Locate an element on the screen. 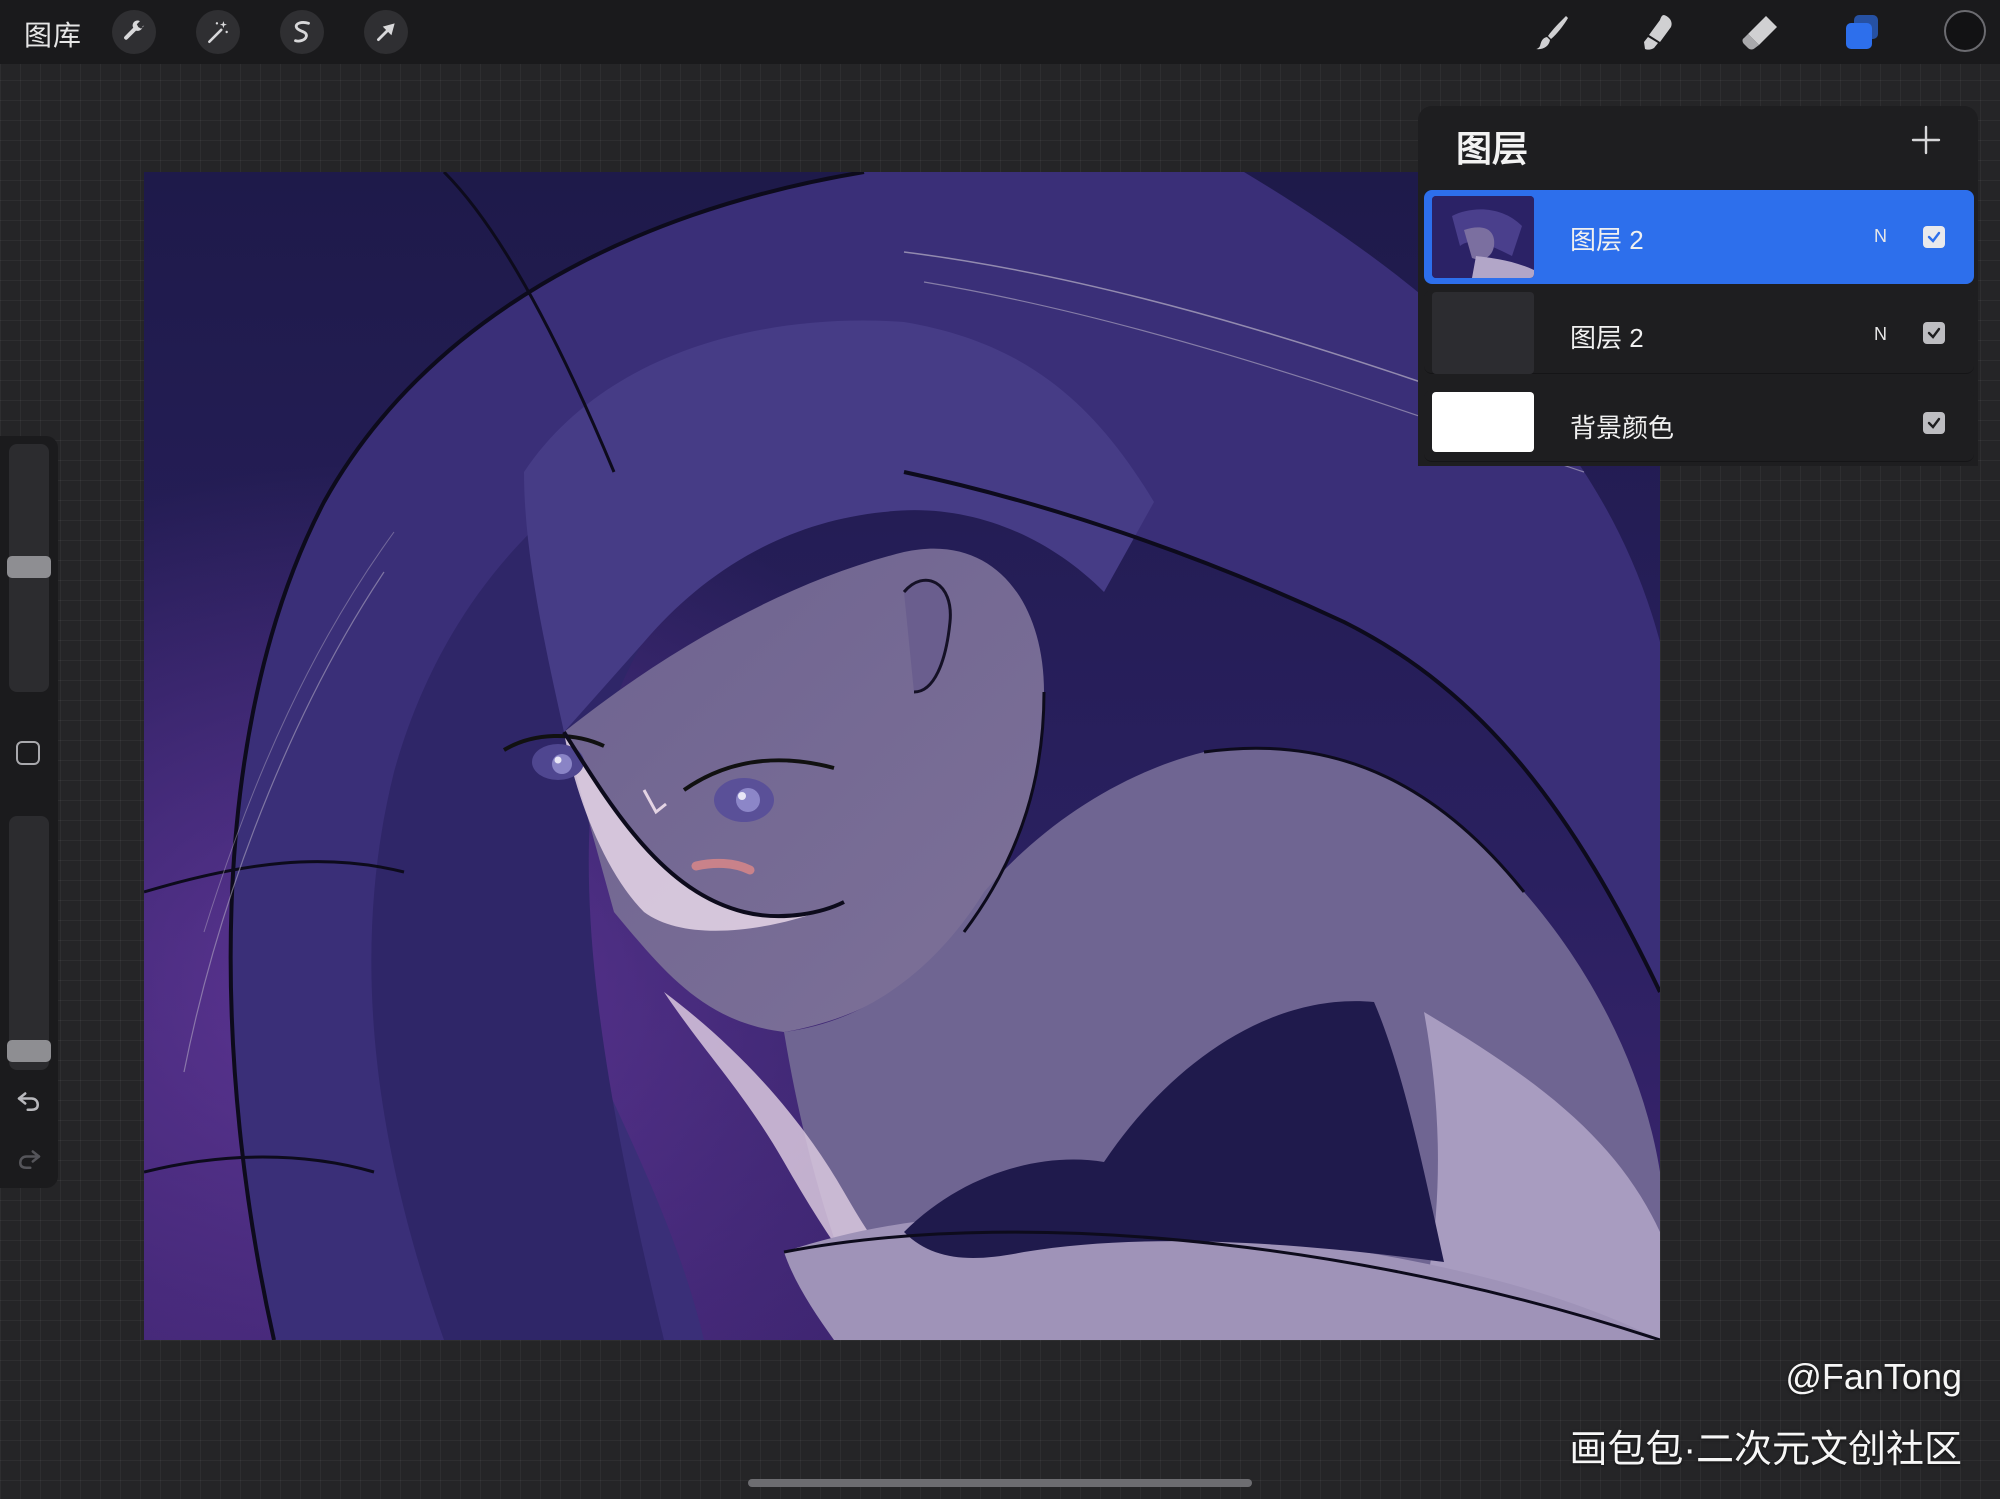  wrench-icon is located at coordinates (134, 30).